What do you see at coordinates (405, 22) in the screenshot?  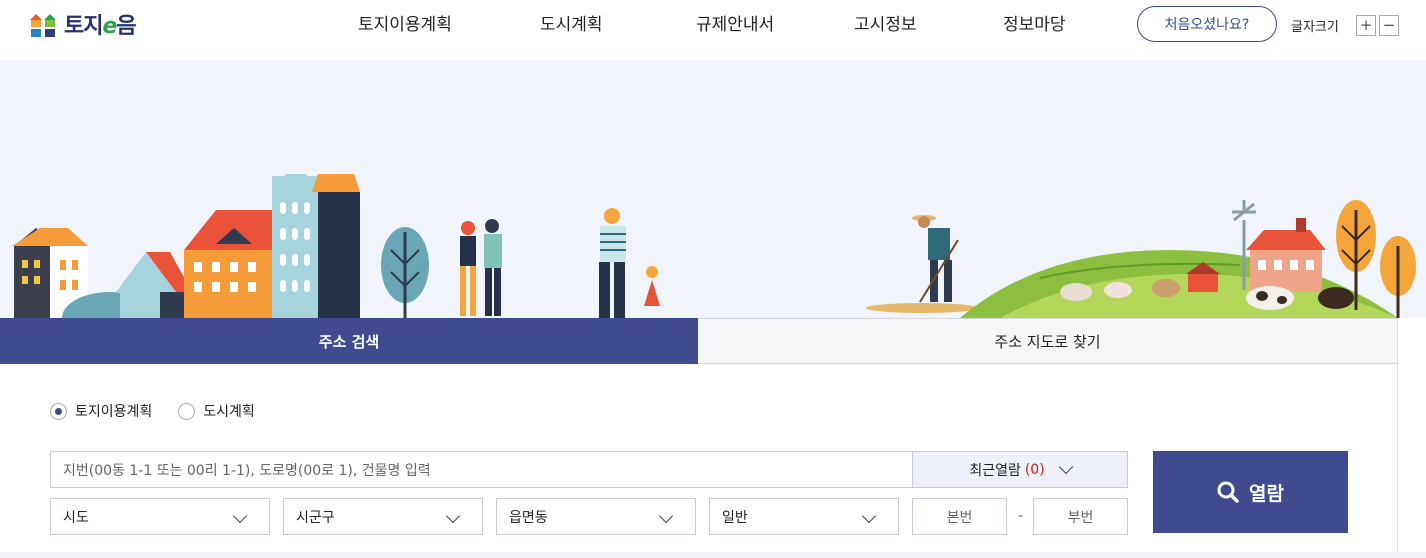 I see `nav-land-use-plan: 토지이용계획` at bounding box center [405, 22].